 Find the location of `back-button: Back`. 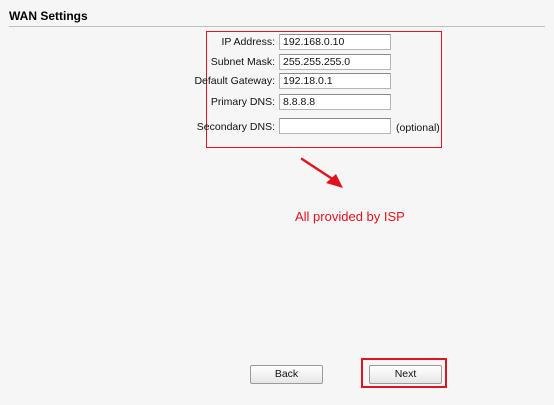

back-button: Back is located at coordinates (286, 374).